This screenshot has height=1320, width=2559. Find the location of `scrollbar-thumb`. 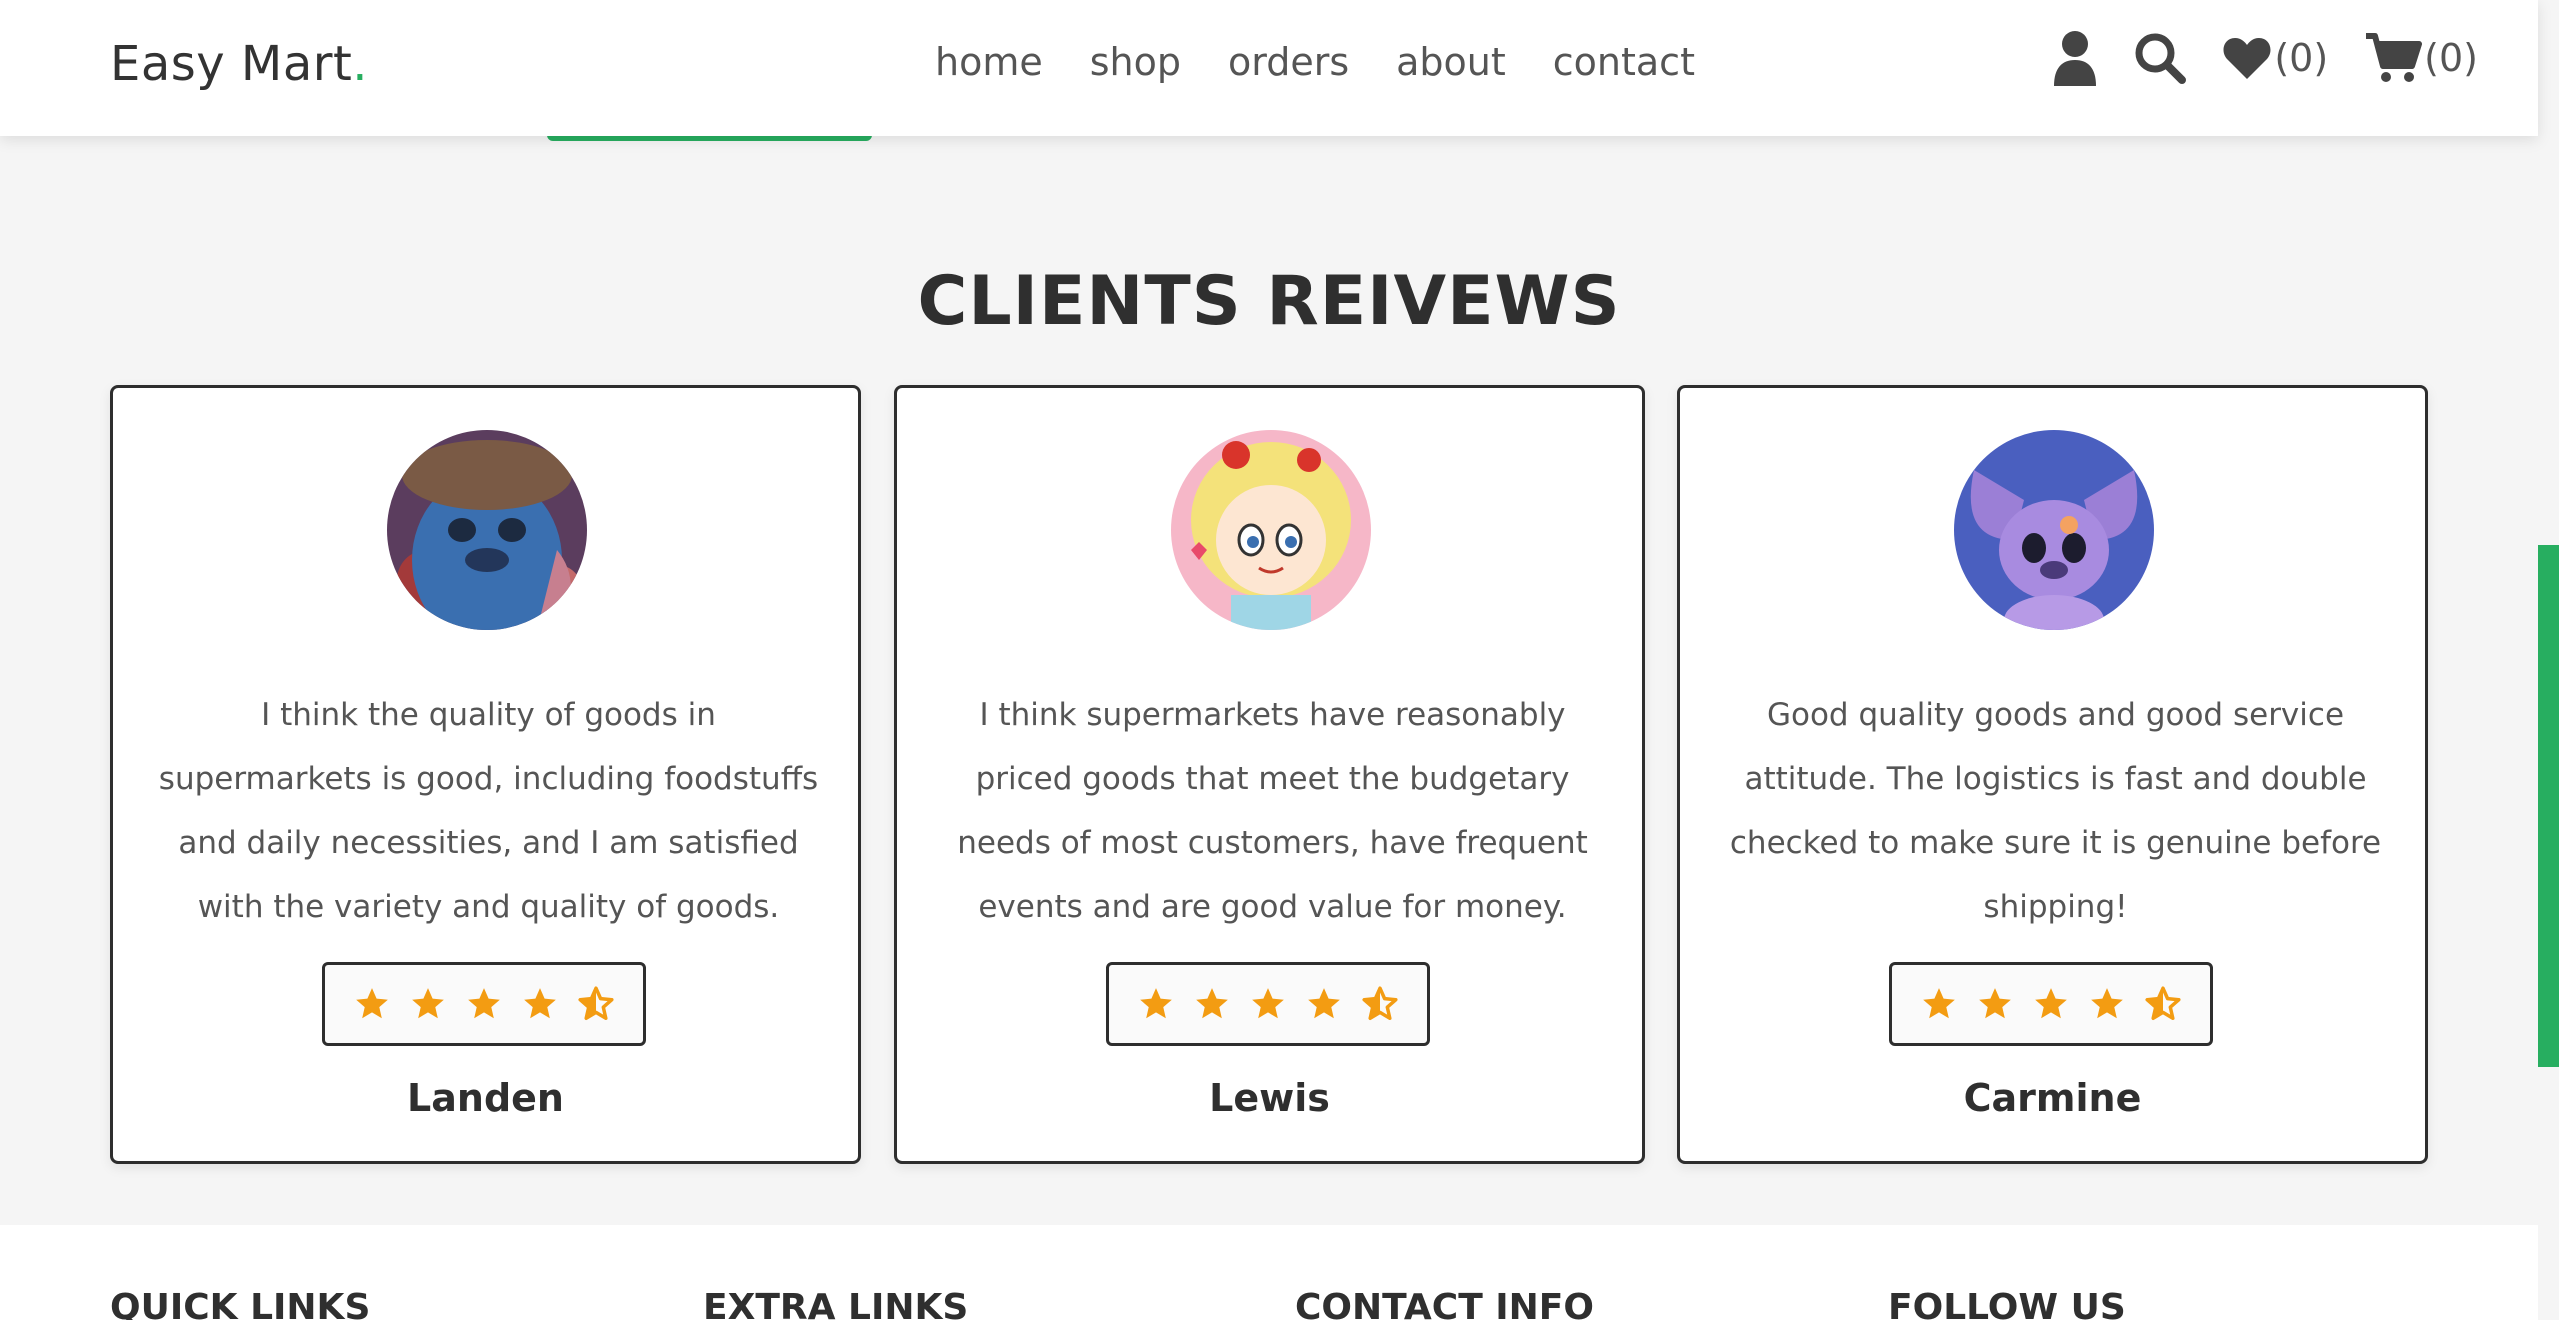

scrollbar-thumb is located at coordinates (2548, 806).